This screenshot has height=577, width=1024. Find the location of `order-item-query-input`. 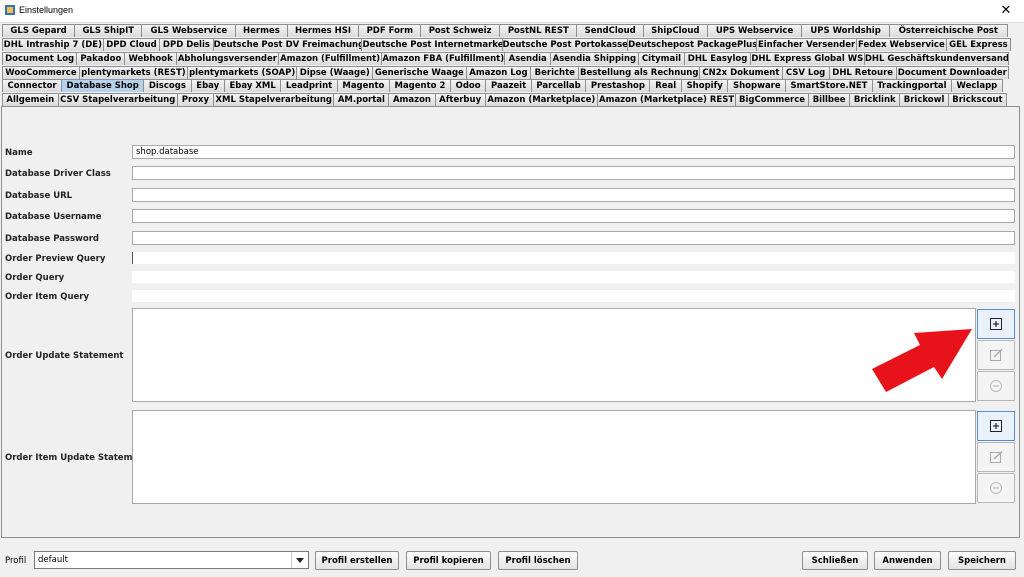

order-item-query-input is located at coordinates (573, 296).